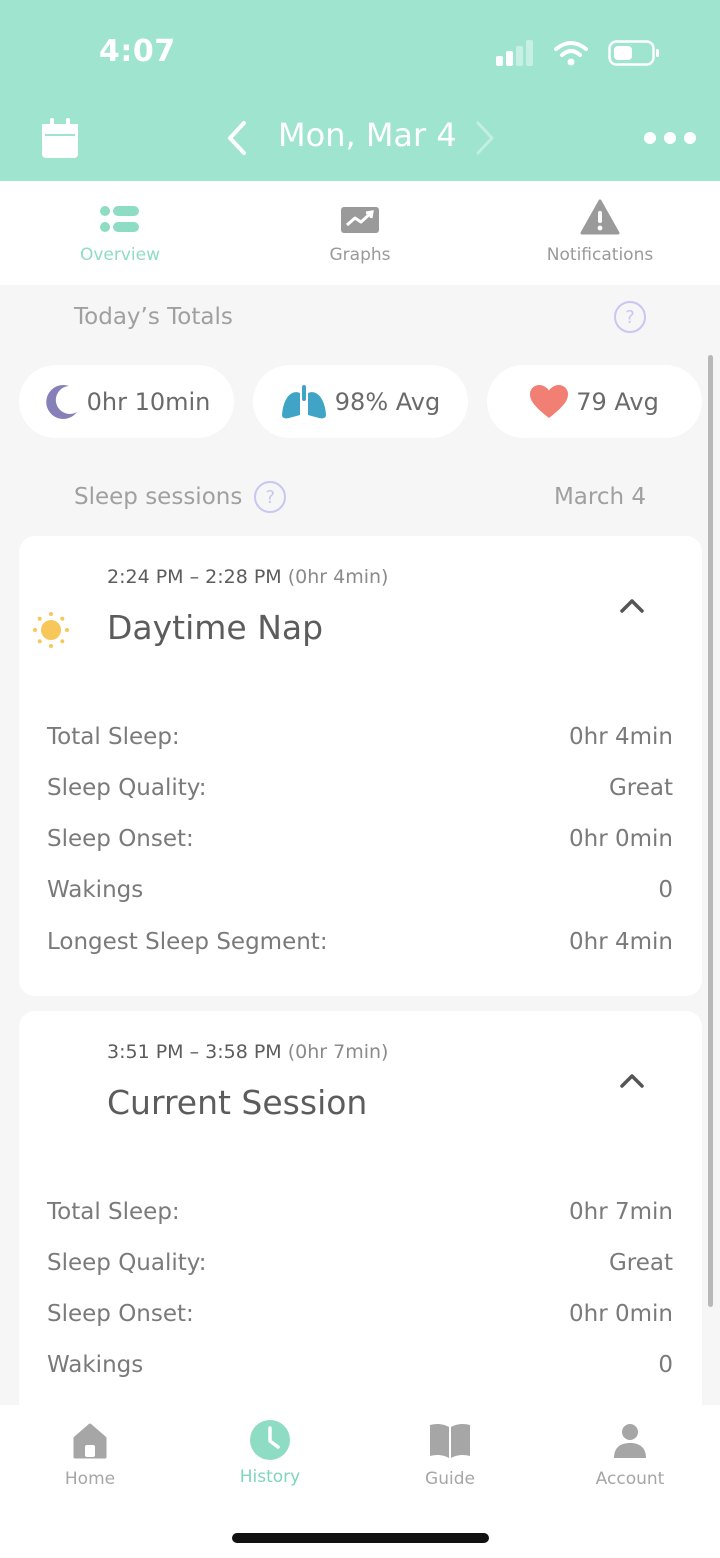  Describe the element at coordinates (187, 942) in the screenshot. I see `stat-label: Longest Sleep Segment:` at that location.